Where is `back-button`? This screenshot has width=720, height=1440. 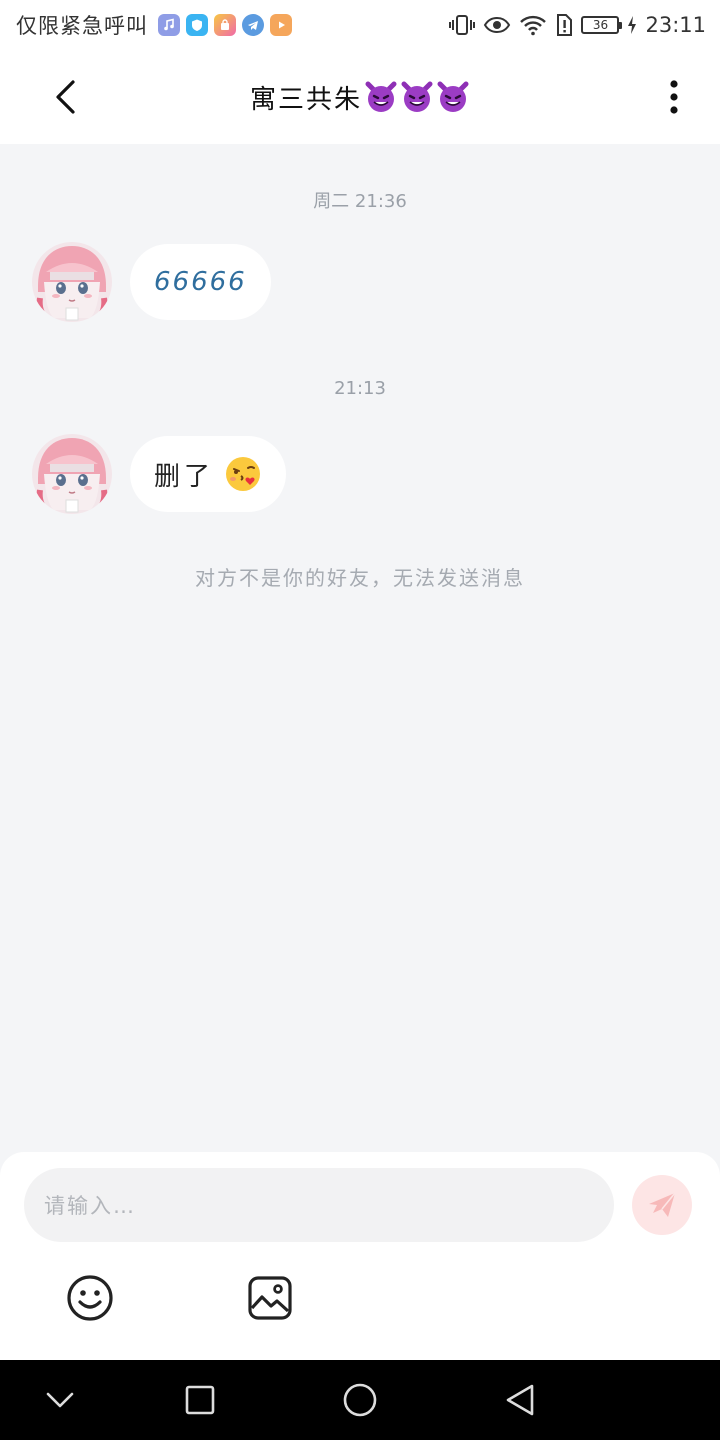
back-button is located at coordinates (65, 97).